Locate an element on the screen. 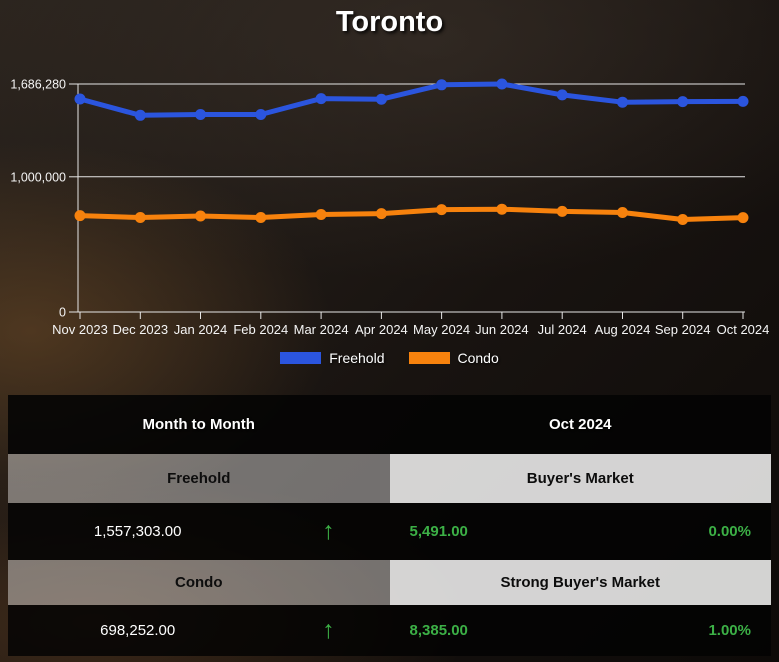  svg-text: Jul 2024 is located at coordinates (562, 329).